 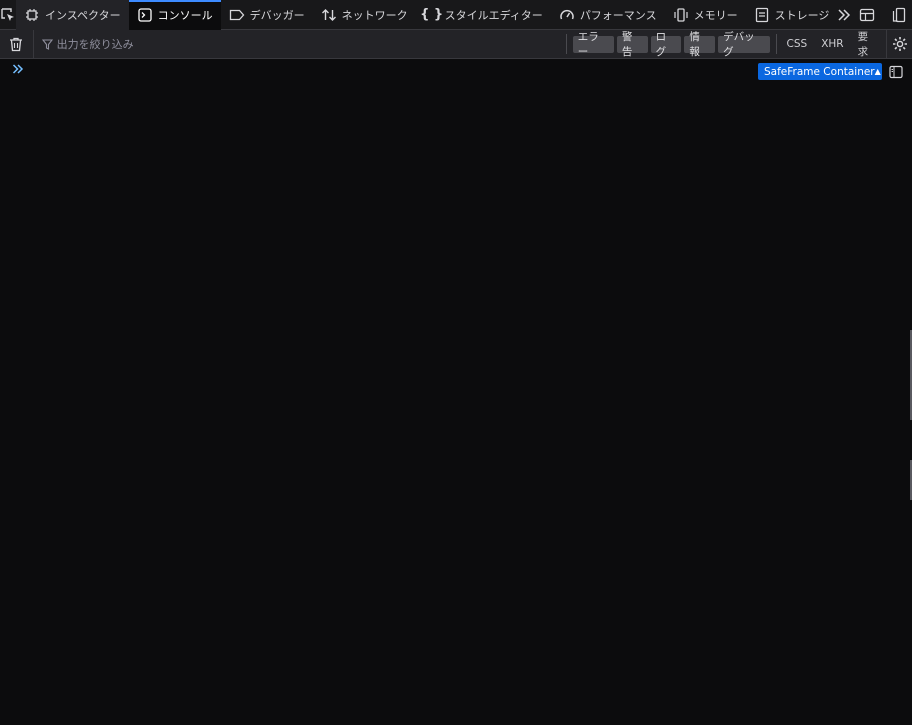 I want to click on network-icon, so click(x=329, y=15).